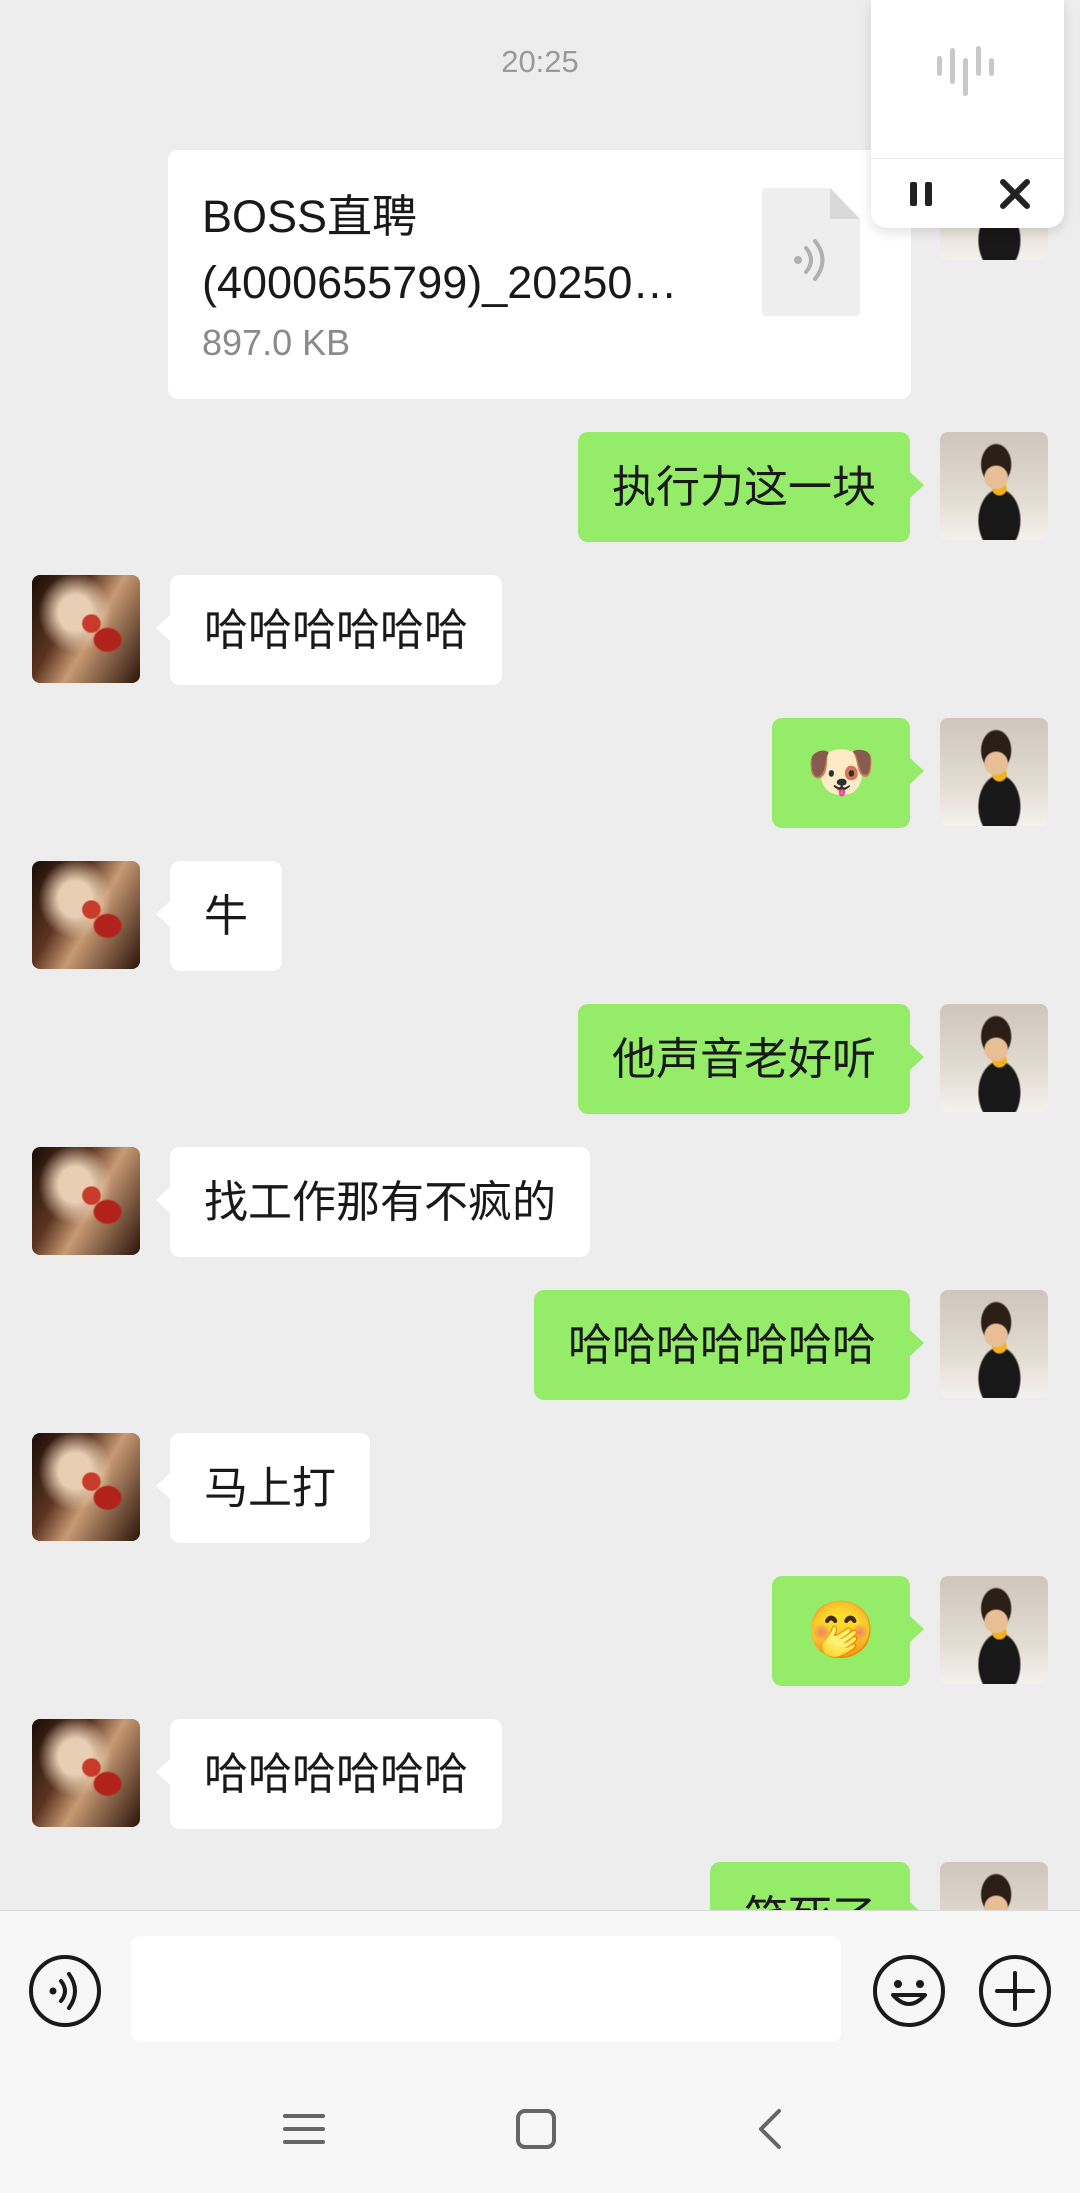 This screenshot has width=1080, height=2193. I want to click on pause-icon, so click(921, 194).